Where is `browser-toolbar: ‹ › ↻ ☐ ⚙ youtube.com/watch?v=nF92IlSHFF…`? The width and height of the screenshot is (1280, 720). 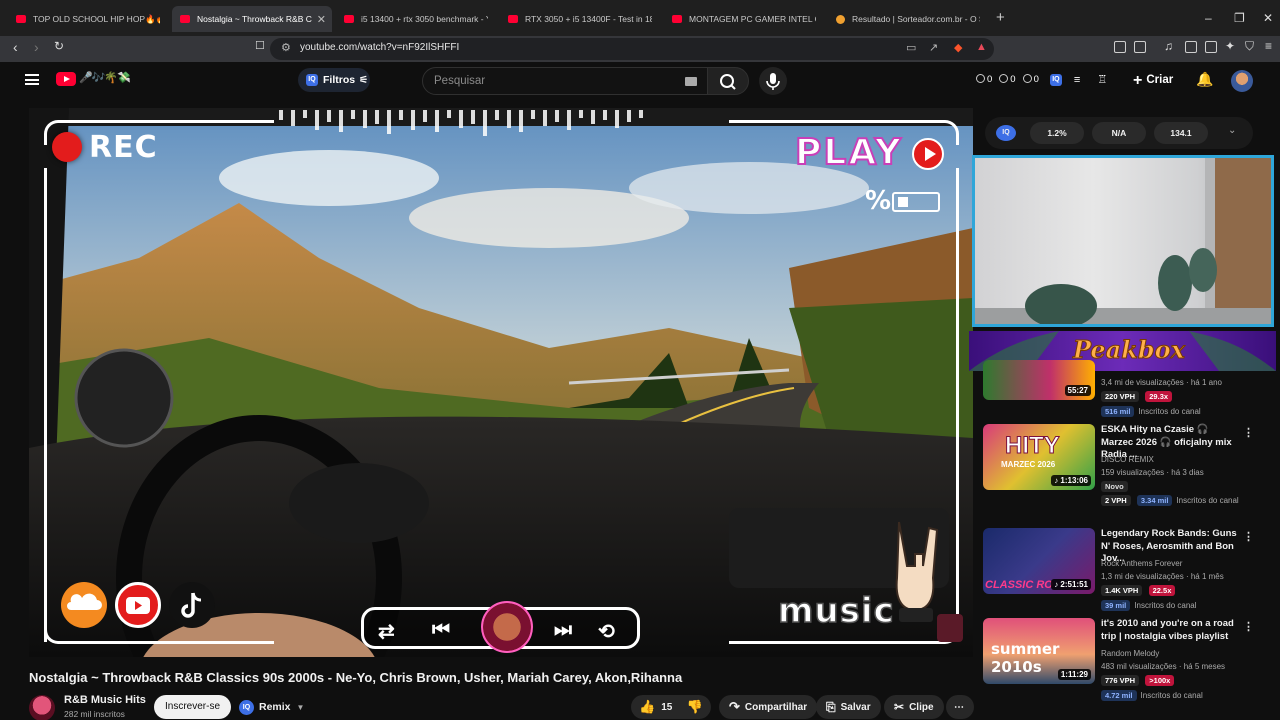
browser-toolbar: ‹ › ↻ ☐ ⚙ youtube.com/watch?v=nF92IlSHFF… is located at coordinates (640, 49).